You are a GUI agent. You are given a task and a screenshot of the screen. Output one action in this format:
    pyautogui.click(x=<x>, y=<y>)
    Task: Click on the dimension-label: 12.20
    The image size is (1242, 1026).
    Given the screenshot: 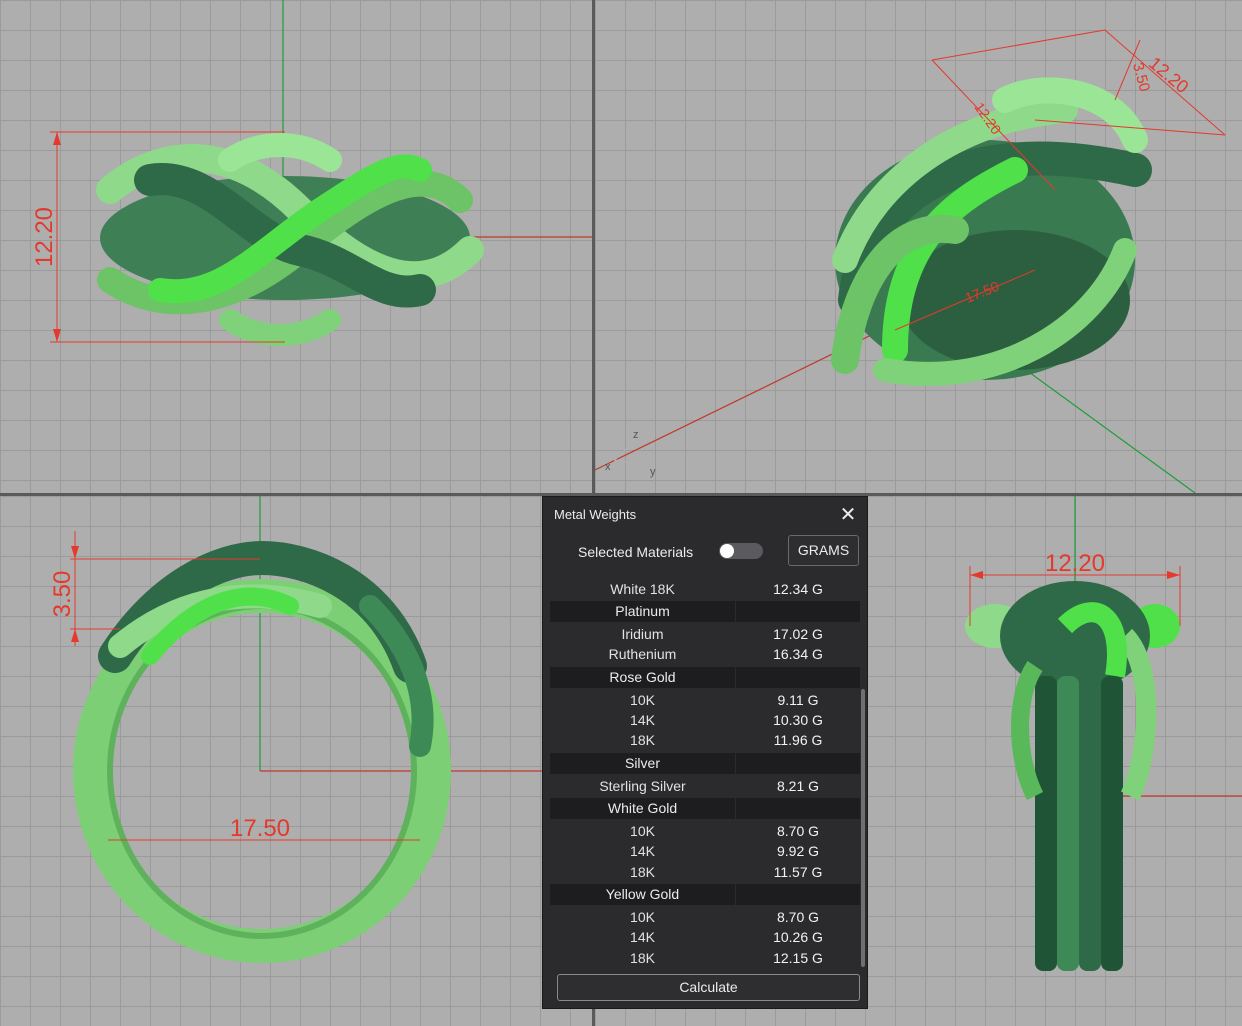 What is the action you would take?
    pyautogui.click(x=44, y=237)
    